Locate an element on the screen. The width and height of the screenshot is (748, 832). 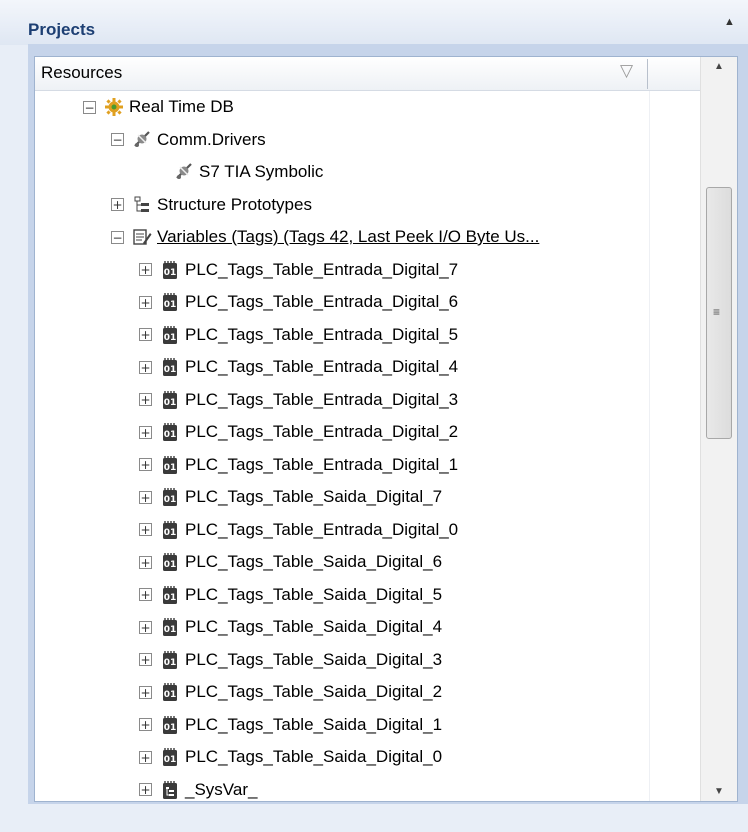
structure-icon is located at coordinates (144, 205).